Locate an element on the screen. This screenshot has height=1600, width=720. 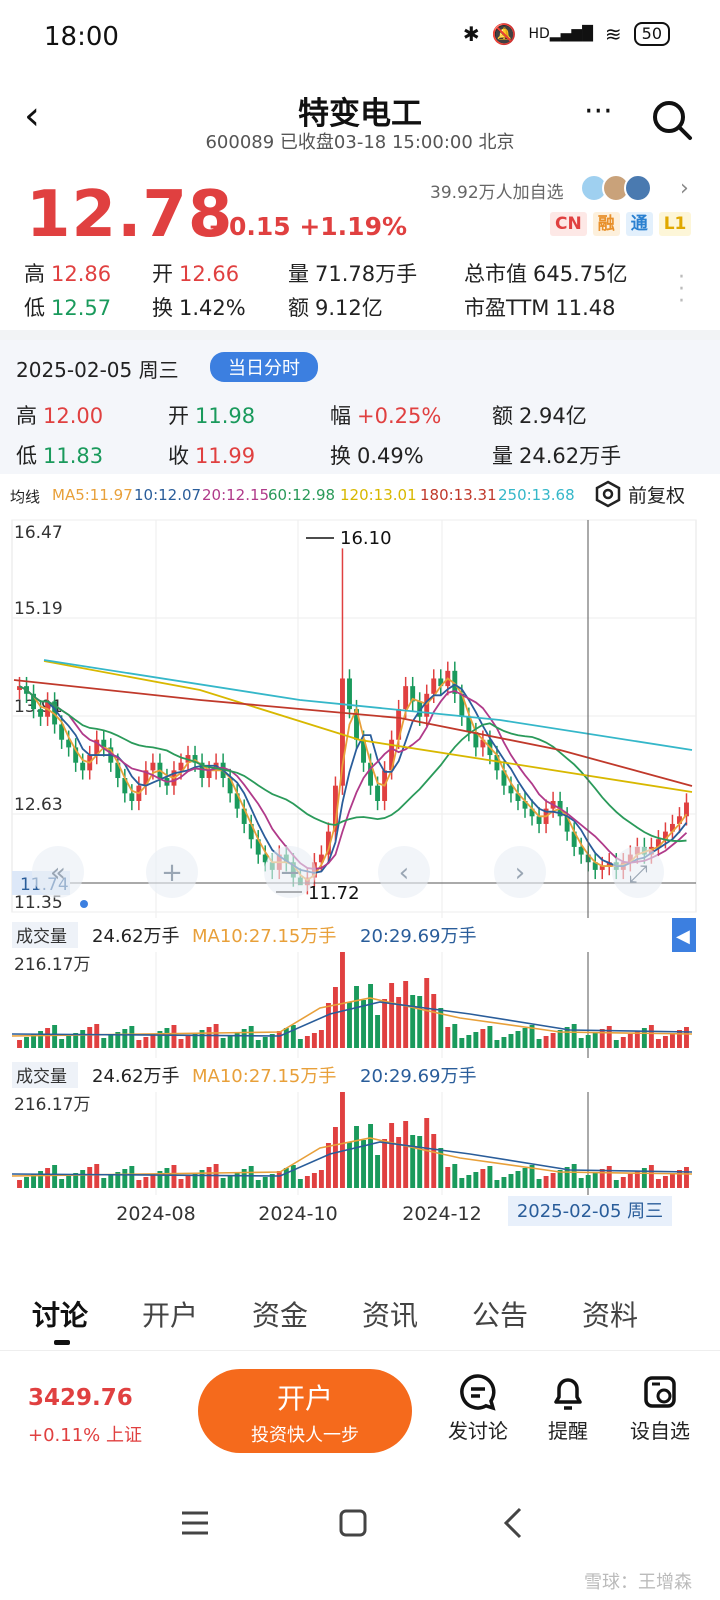
stat-label: 市盈TTM is located at coordinates (507, 308).